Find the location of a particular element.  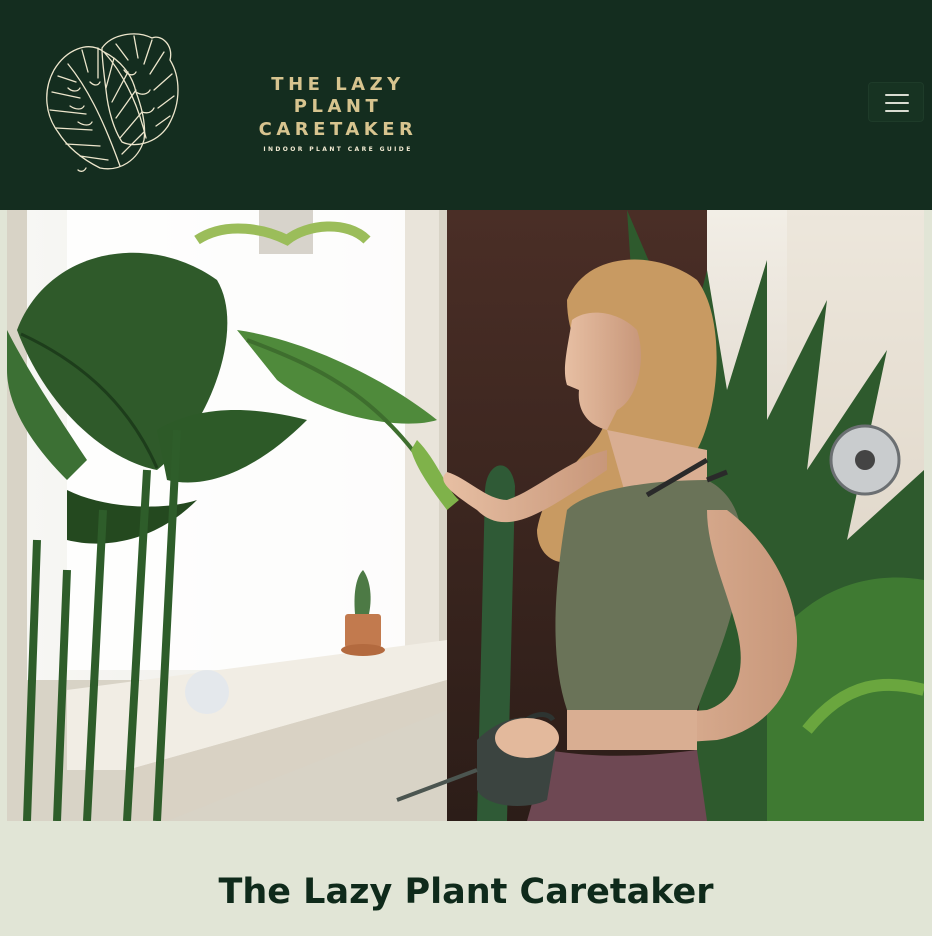

monstera-leaf-icon is located at coordinates (104, 102).